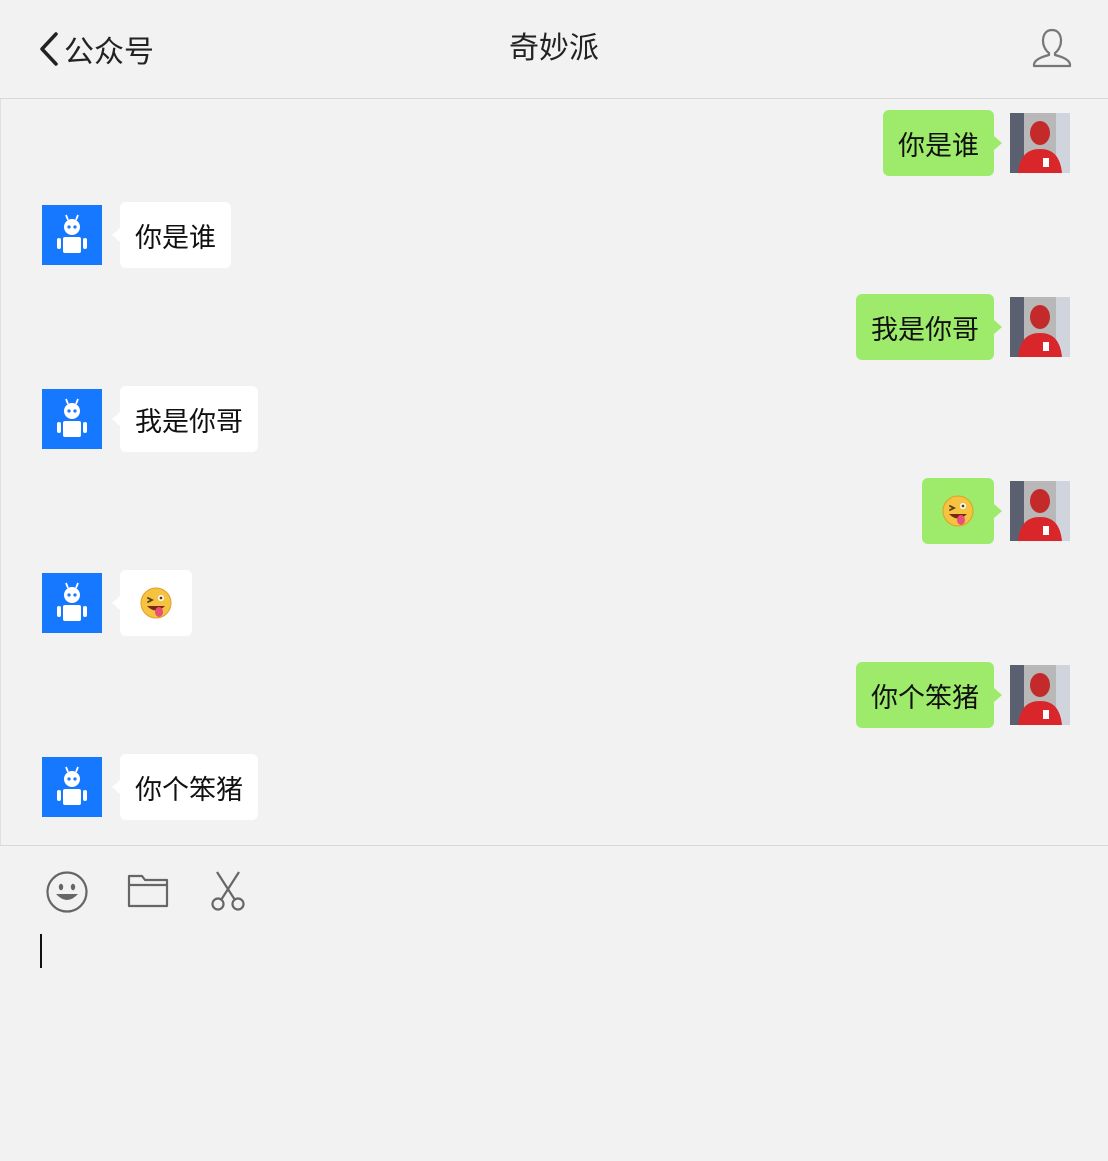 The width and height of the screenshot is (1108, 1161). I want to click on message-row-incoming: 你个笨猪, so click(150, 787).